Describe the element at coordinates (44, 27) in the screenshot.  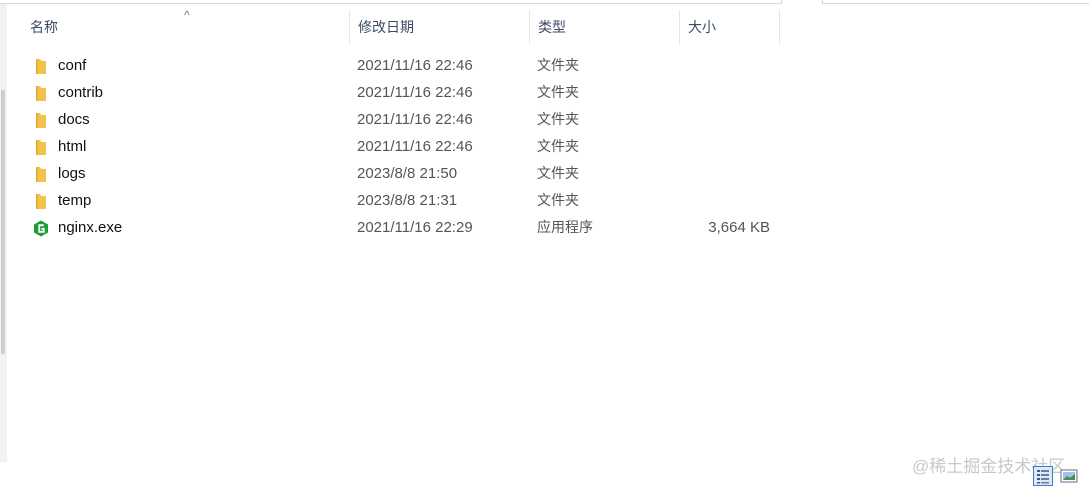
I see `column-header-name-label: 名称` at that location.